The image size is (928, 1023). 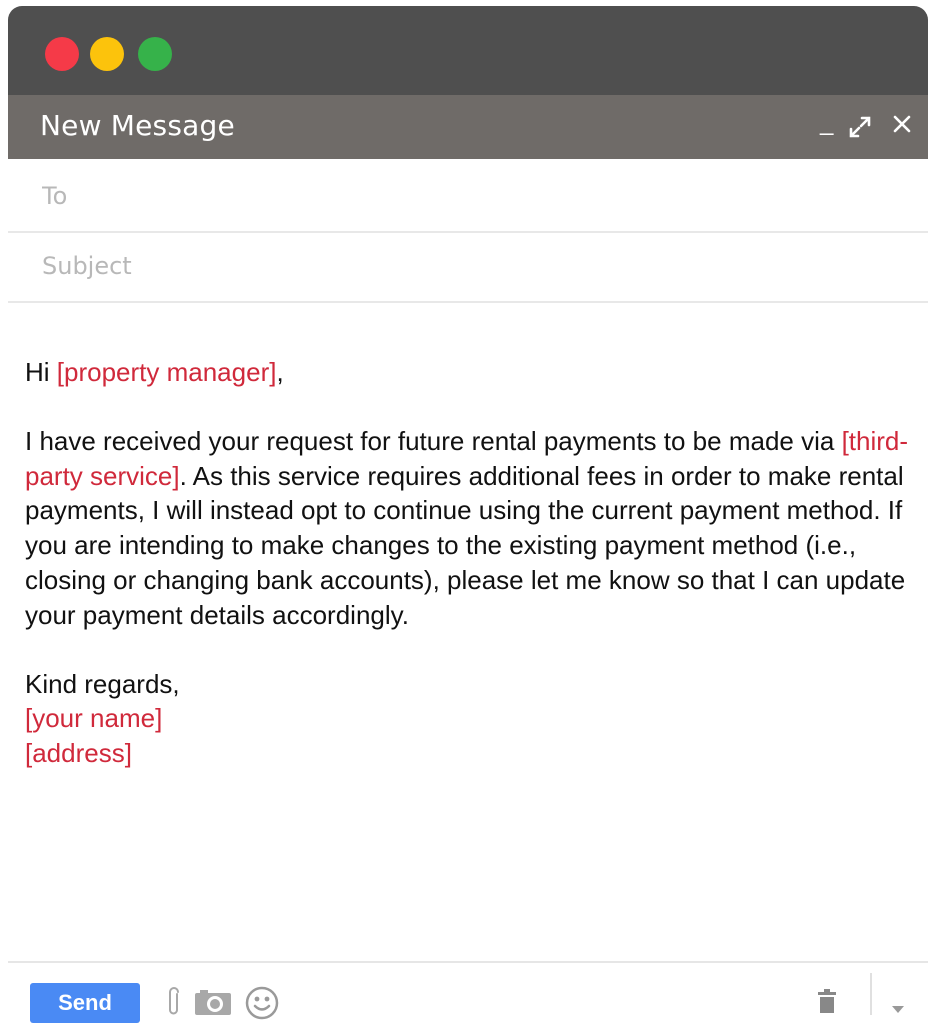 I want to click on subject-input, so click(x=472, y=266).